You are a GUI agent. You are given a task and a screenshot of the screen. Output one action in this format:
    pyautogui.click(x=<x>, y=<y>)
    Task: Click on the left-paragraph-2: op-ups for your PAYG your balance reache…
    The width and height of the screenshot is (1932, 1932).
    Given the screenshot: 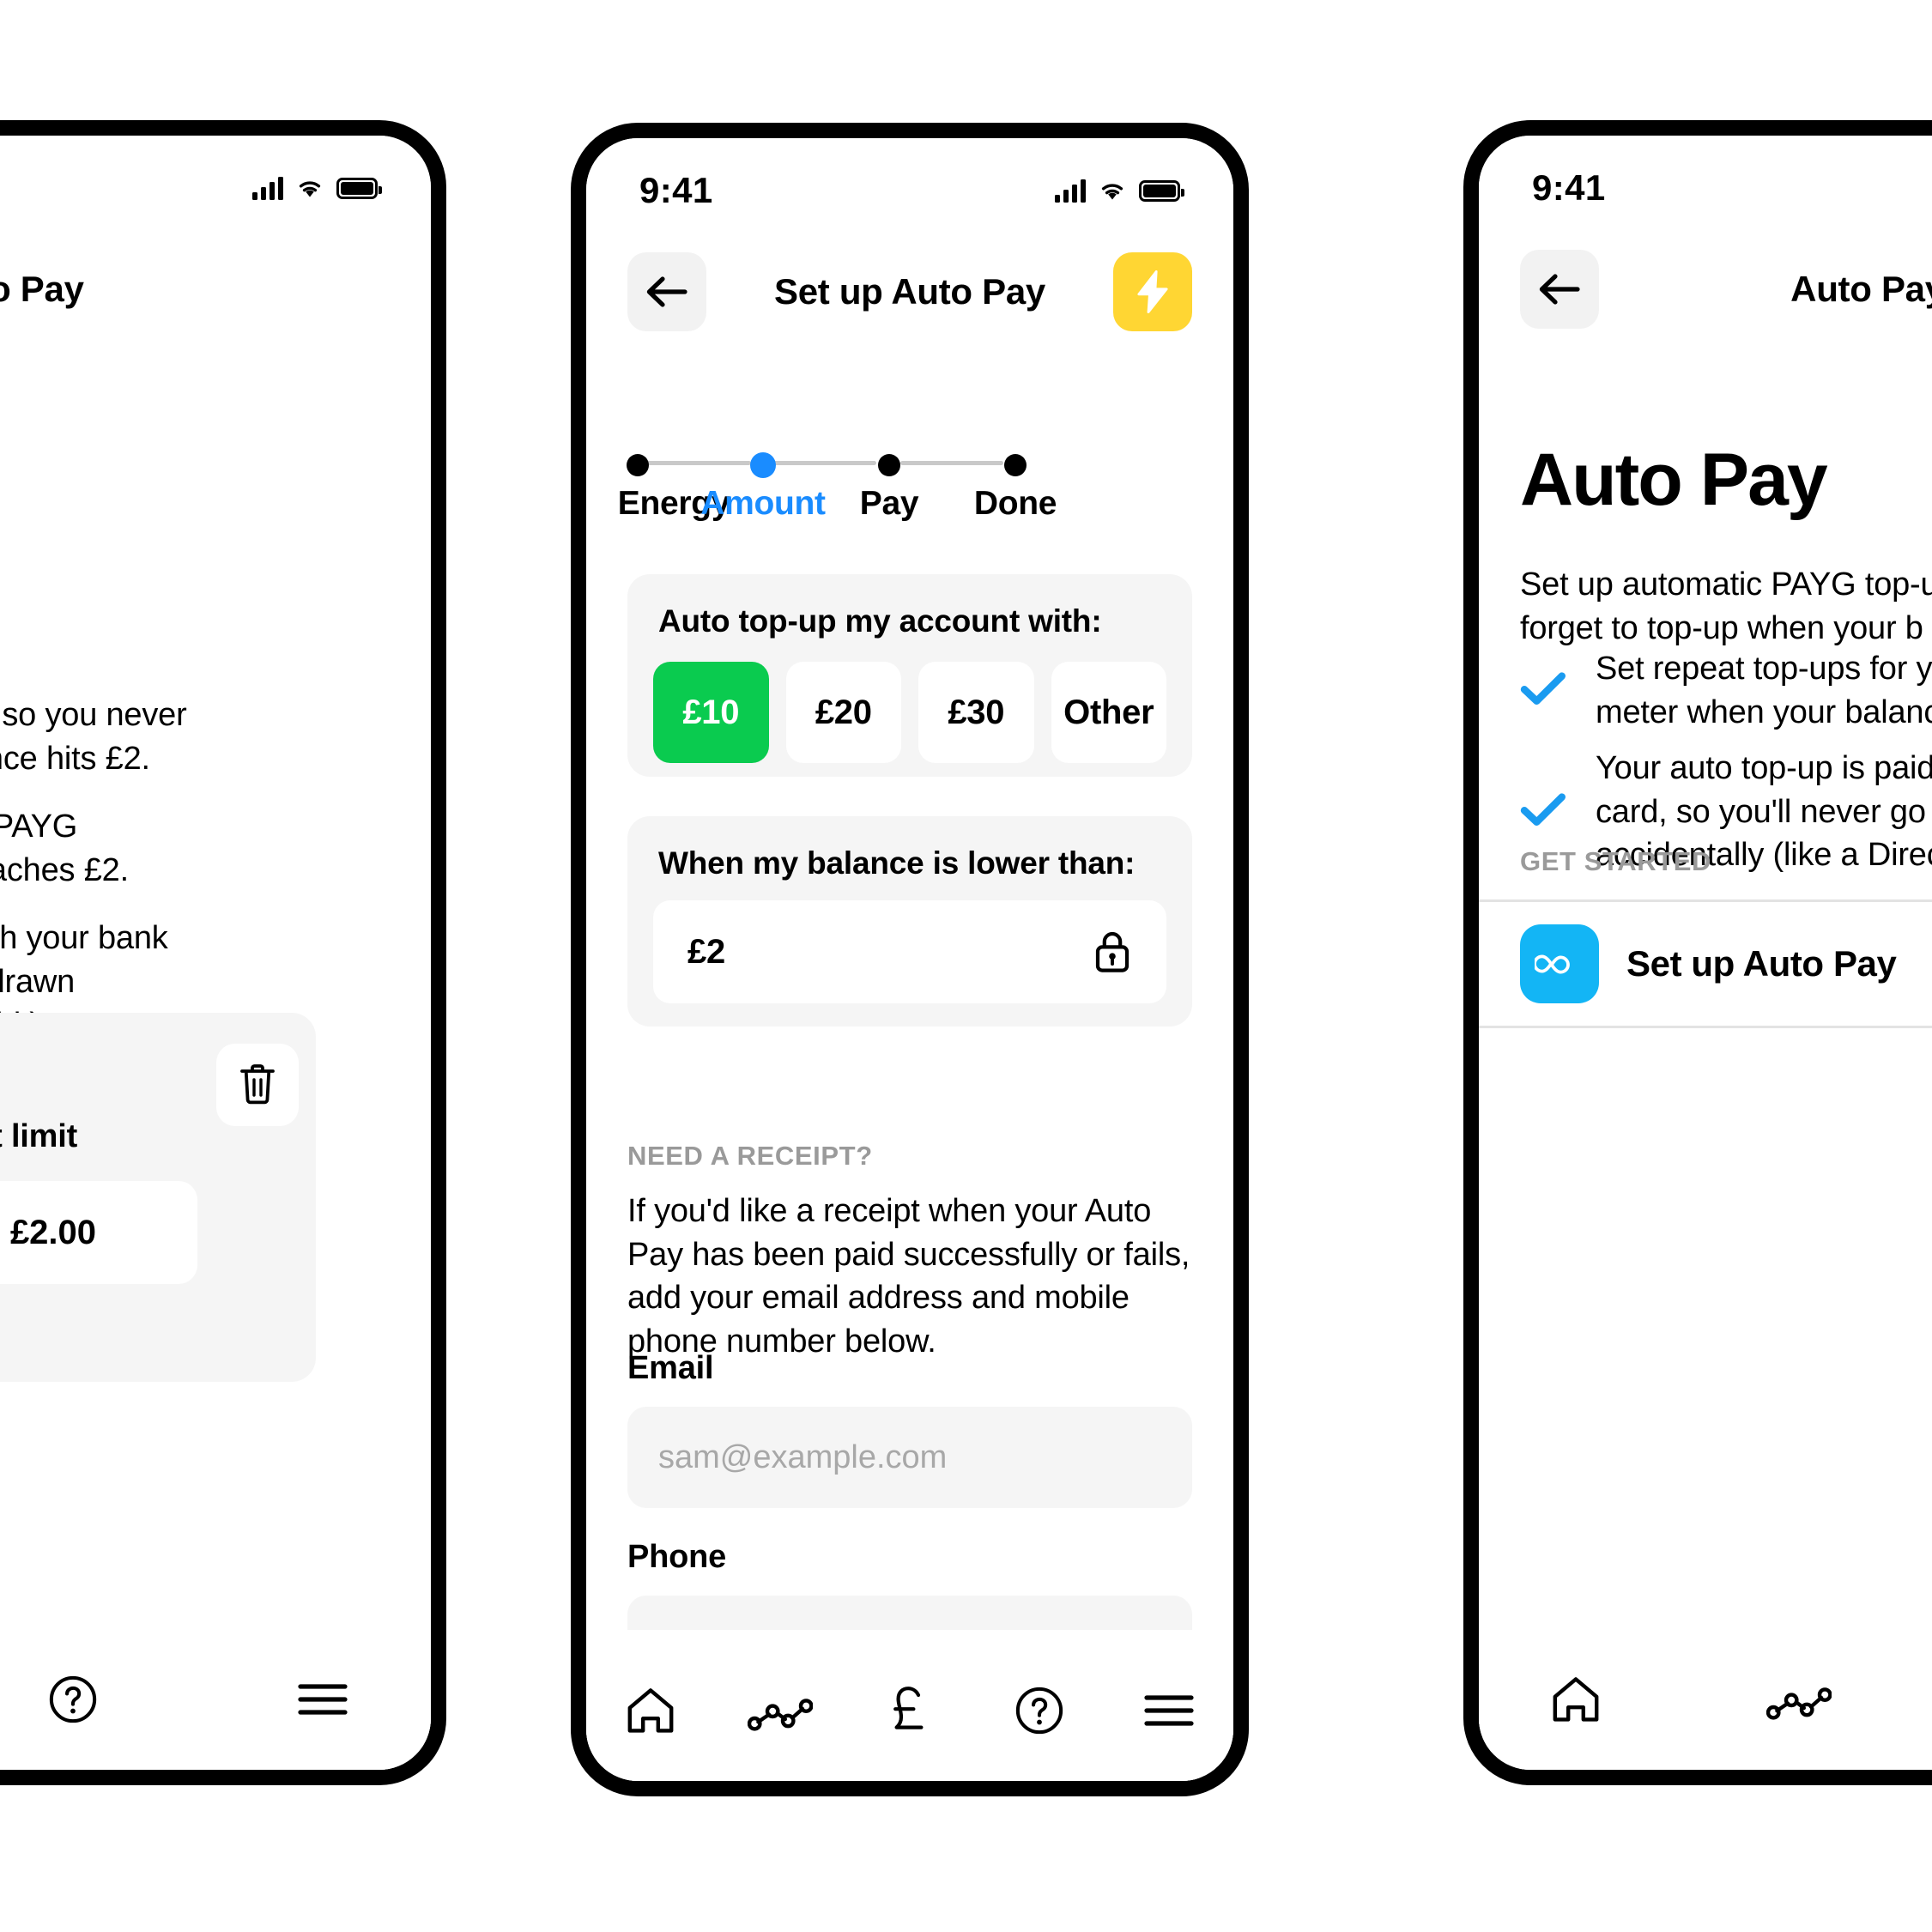 What is the action you would take?
    pyautogui.click(x=64, y=849)
    